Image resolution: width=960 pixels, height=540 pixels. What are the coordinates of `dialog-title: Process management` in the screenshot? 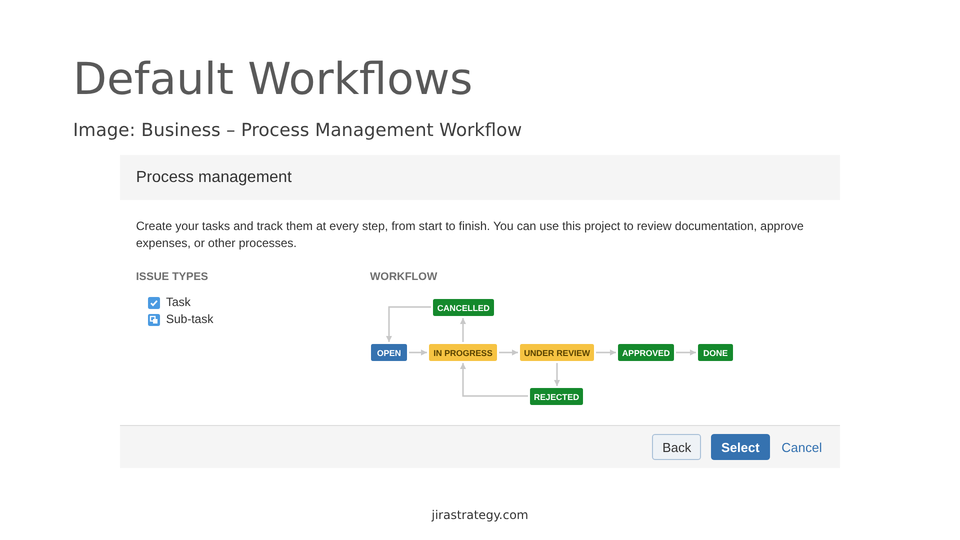 It's located at (214, 177).